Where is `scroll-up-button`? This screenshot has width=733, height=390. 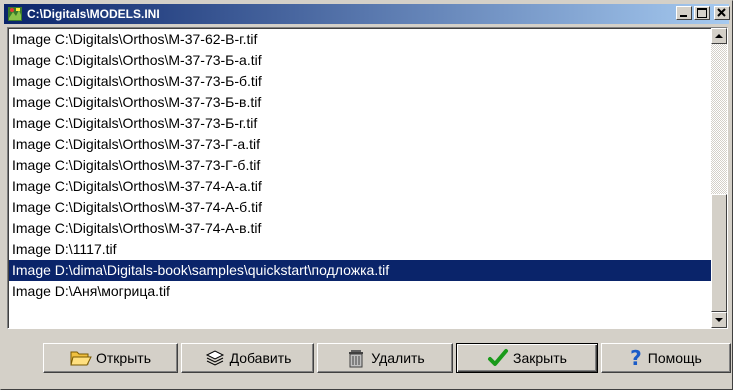
scroll-up-button is located at coordinates (719, 36).